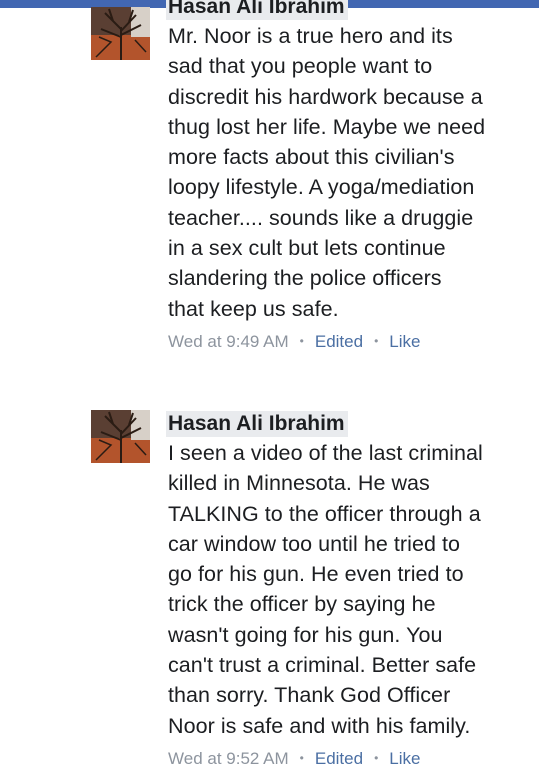 The height and width of the screenshot is (777, 539). Describe the element at coordinates (228, 758) in the screenshot. I see `comment-timestamp: Wed at 9:52 AM` at that location.